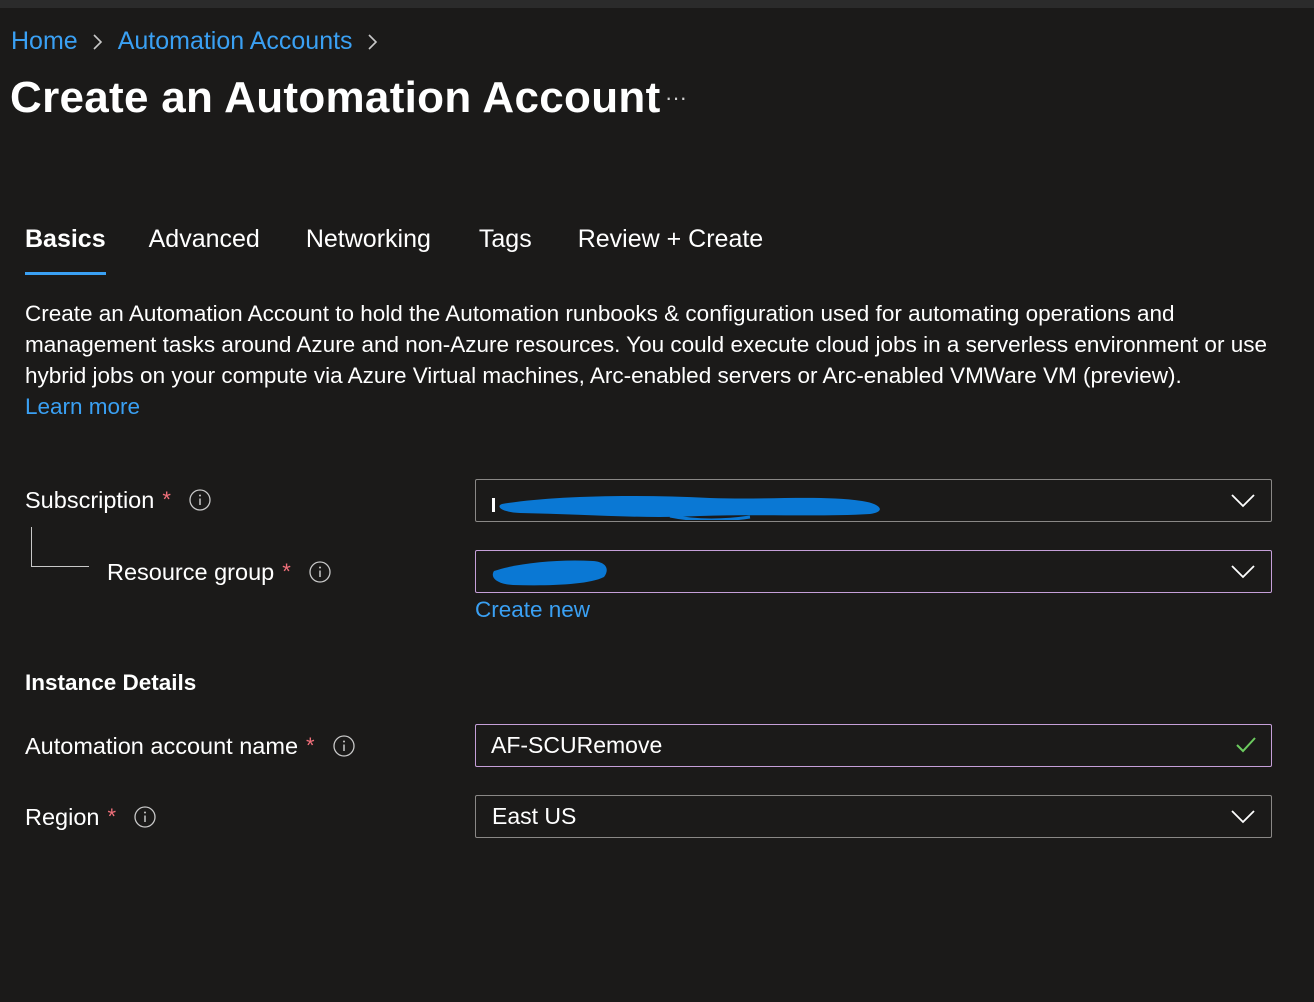 This screenshot has width=1314, height=1002. What do you see at coordinates (62, 816) in the screenshot?
I see `region-label: Region` at bounding box center [62, 816].